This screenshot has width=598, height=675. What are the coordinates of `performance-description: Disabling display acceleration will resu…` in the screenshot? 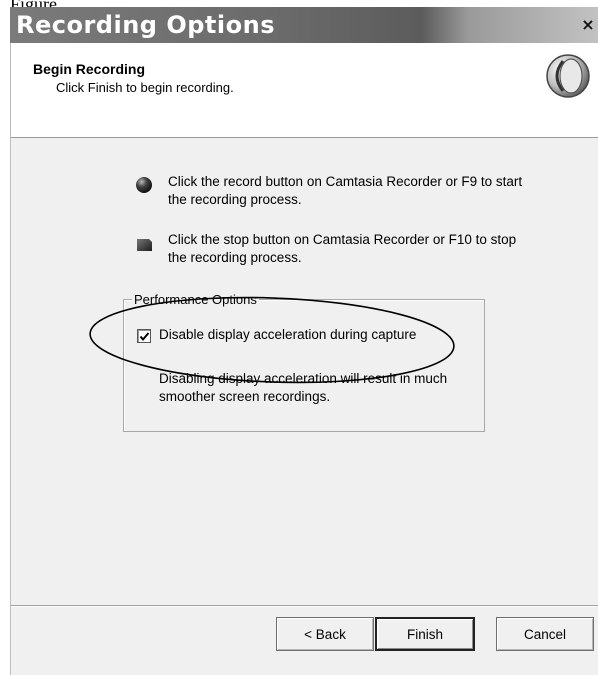 It's located at (303, 387).